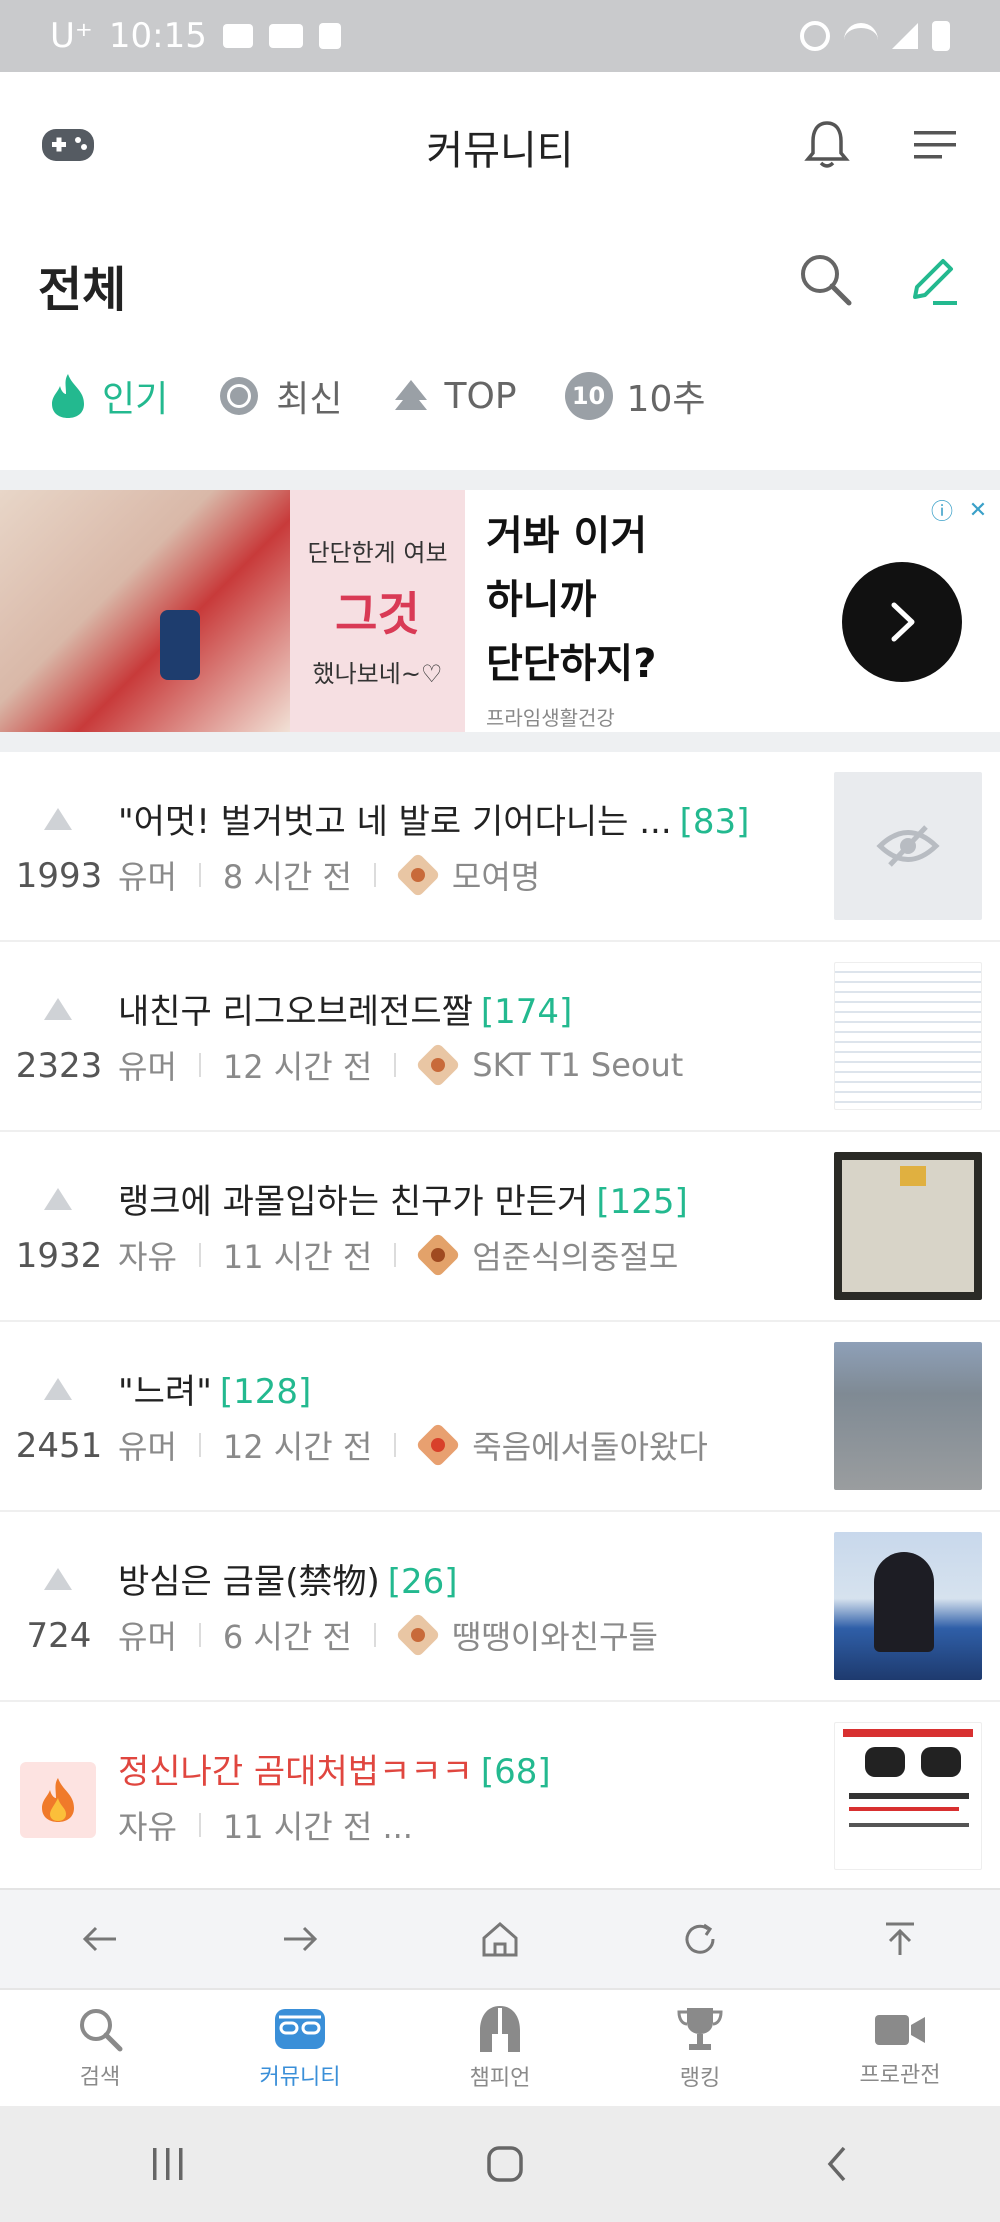 This screenshot has width=1000, height=2222. I want to click on author-name: 땡땡이와친구들, so click(555, 1637).